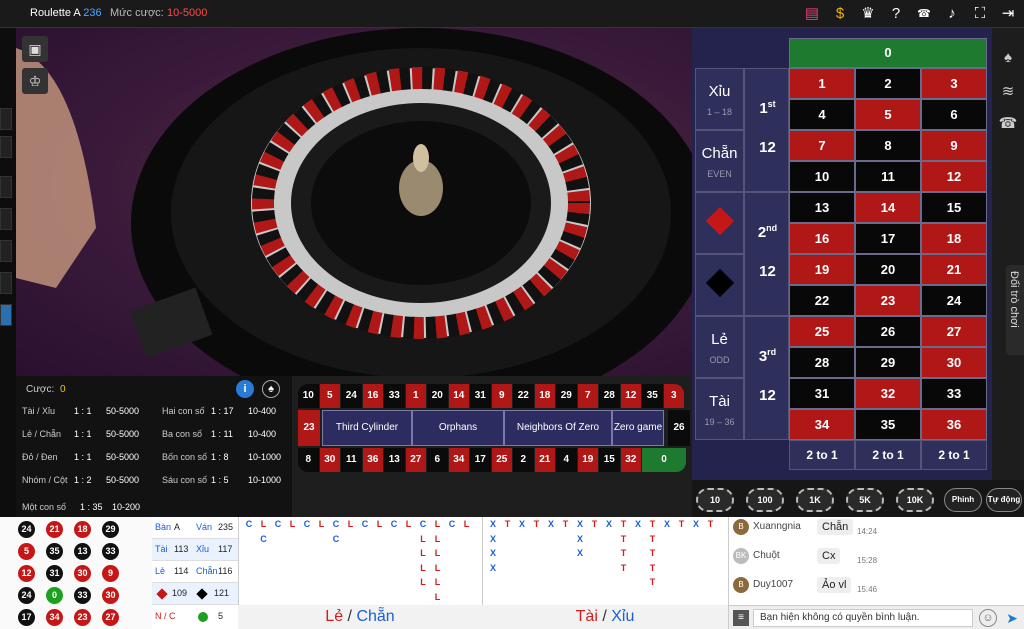 The width and height of the screenshot is (1024, 629). I want to click on chip-button: 5K, so click(865, 500).